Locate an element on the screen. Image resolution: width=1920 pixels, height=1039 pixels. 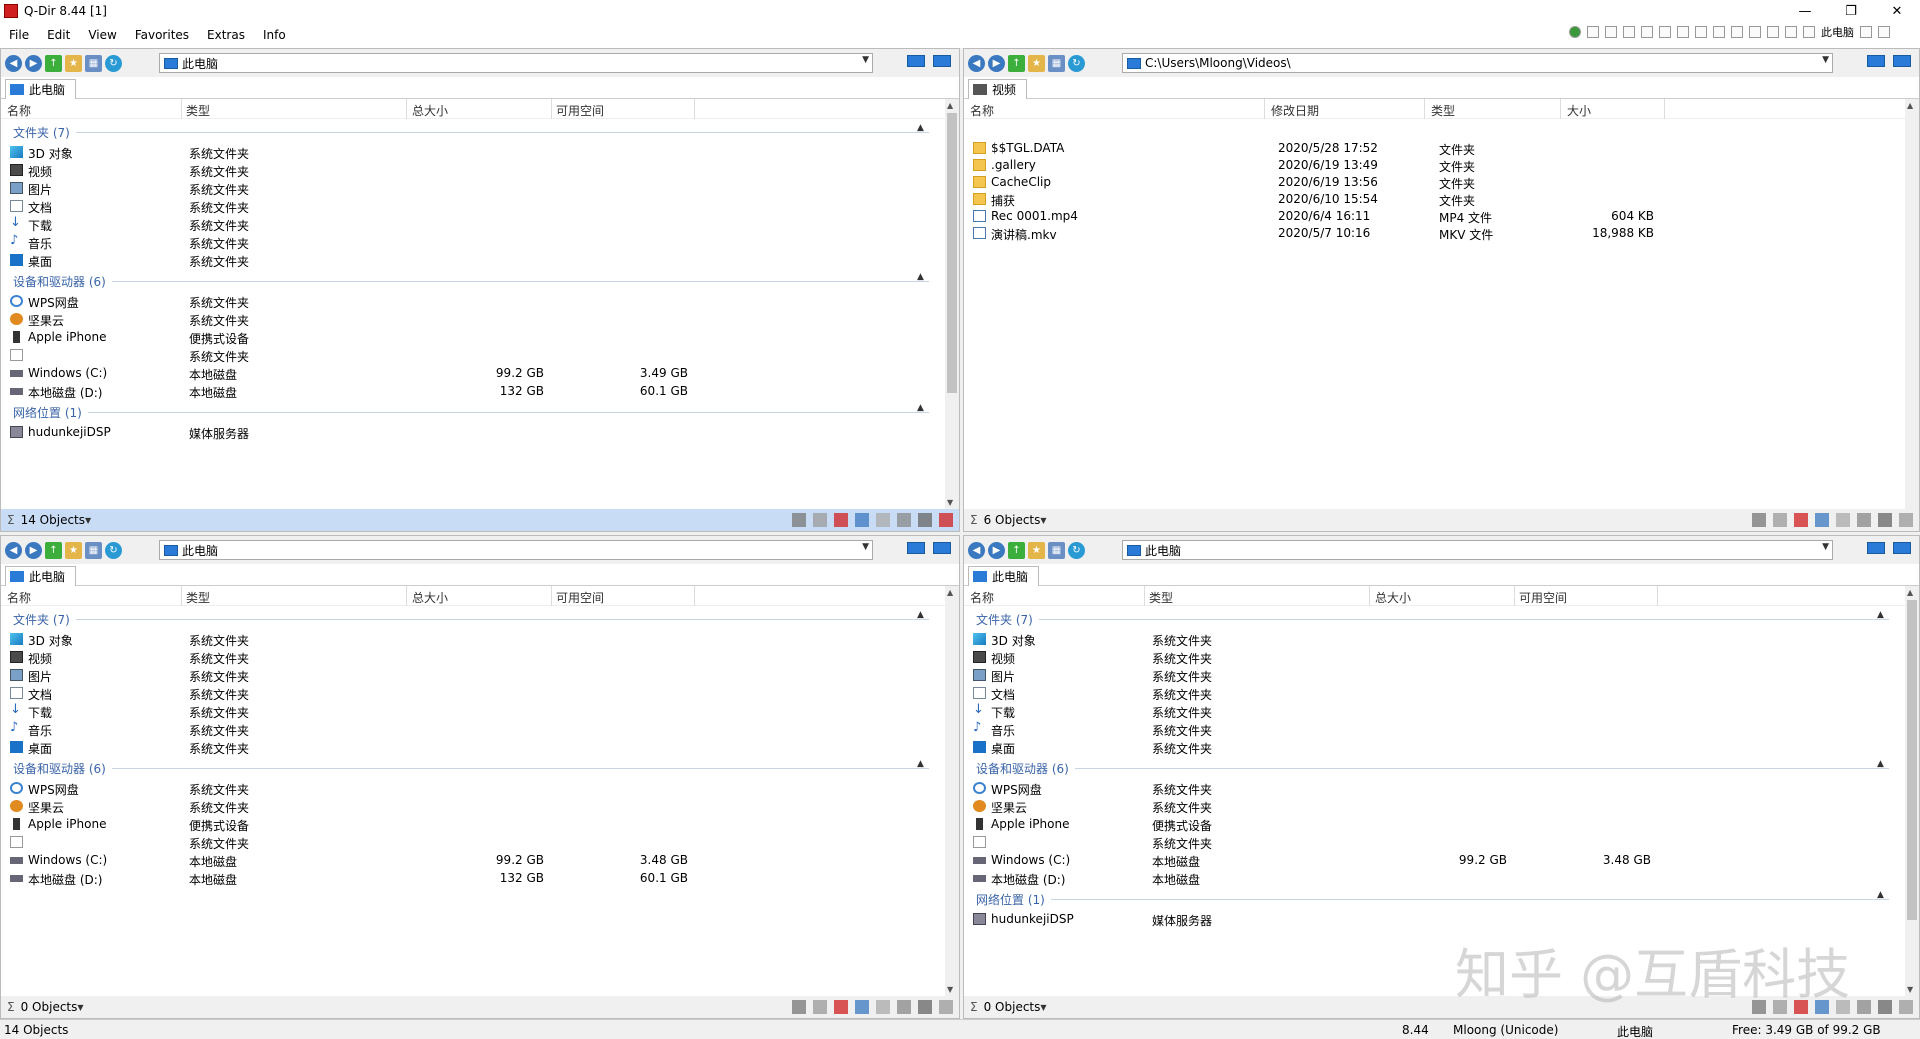
layout-3-icon is located at coordinates (1629, 32).